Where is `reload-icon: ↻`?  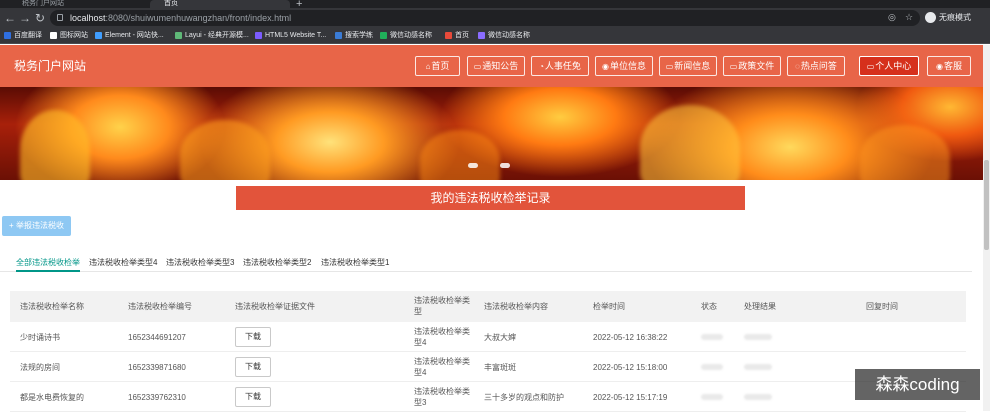 reload-icon: ↻ is located at coordinates (40, 18).